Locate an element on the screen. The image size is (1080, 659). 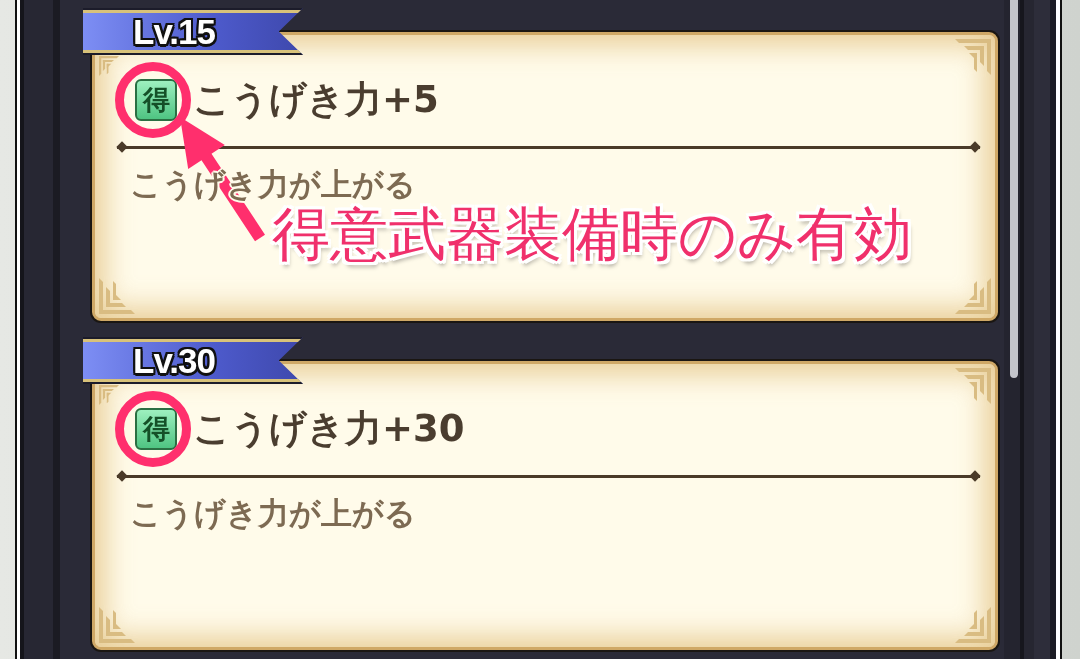
skill-title: こうげき力+5 is located at coordinates (316, 100).